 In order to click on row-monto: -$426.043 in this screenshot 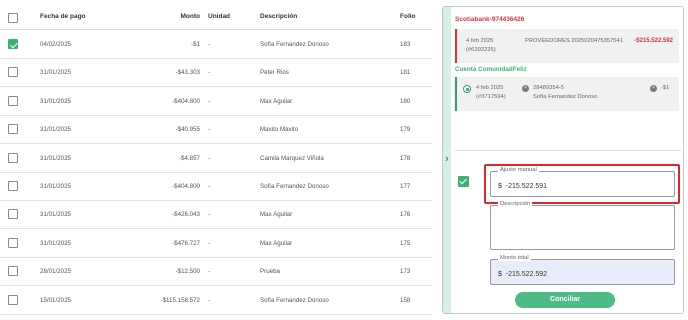, I will do `click(186, 215)`.